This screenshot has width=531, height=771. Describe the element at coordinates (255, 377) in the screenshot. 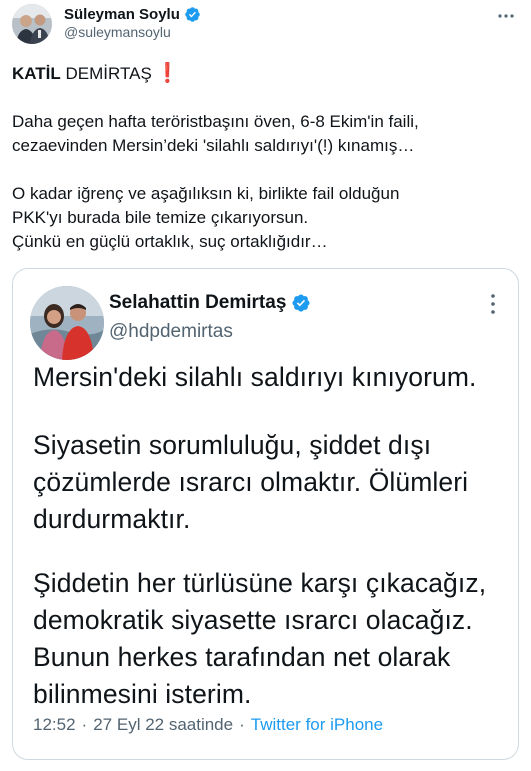

I see `quoted-line: Mersin'deki silahlı saldırıyı kınıyorum.` at that location.